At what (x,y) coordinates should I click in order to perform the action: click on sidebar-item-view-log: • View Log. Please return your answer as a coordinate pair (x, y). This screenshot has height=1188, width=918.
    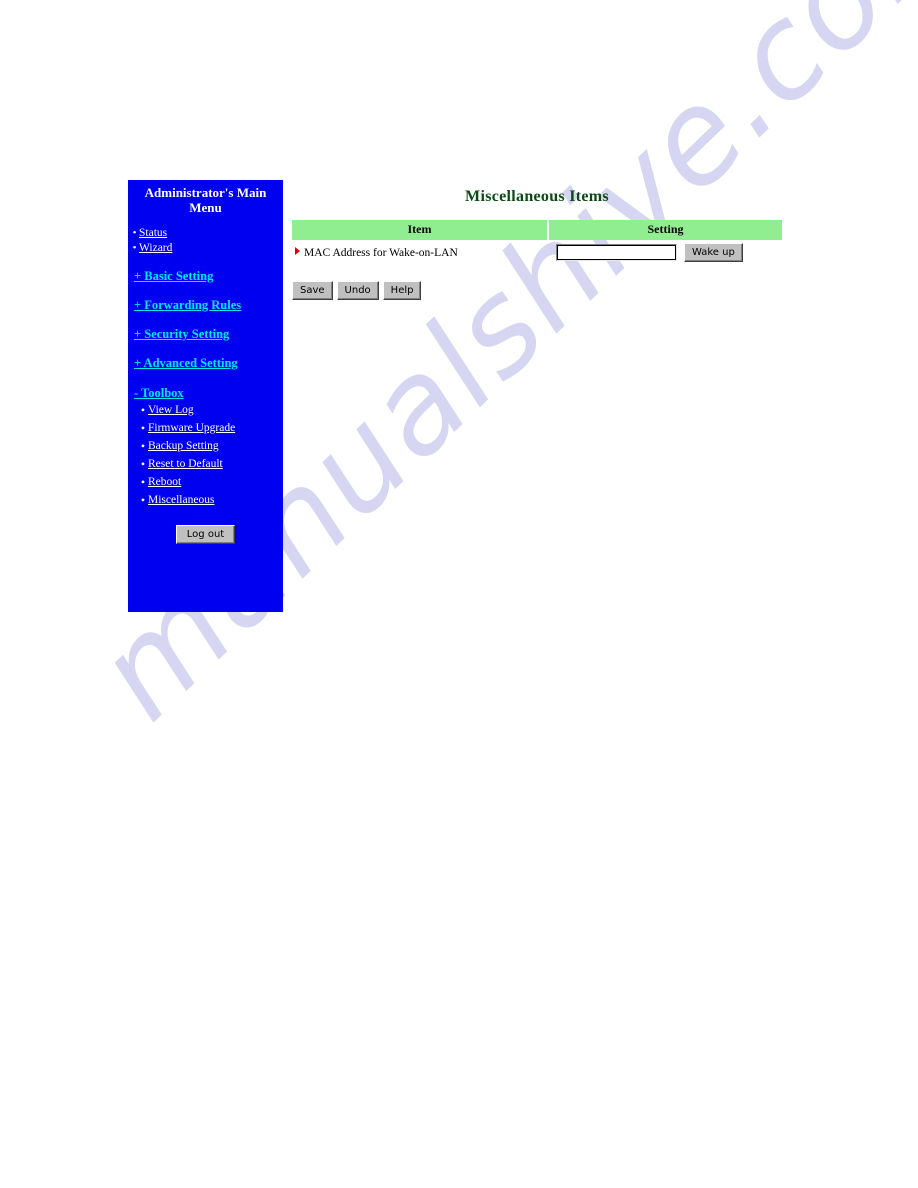
    Looking at the image, I should click on (205, 411).